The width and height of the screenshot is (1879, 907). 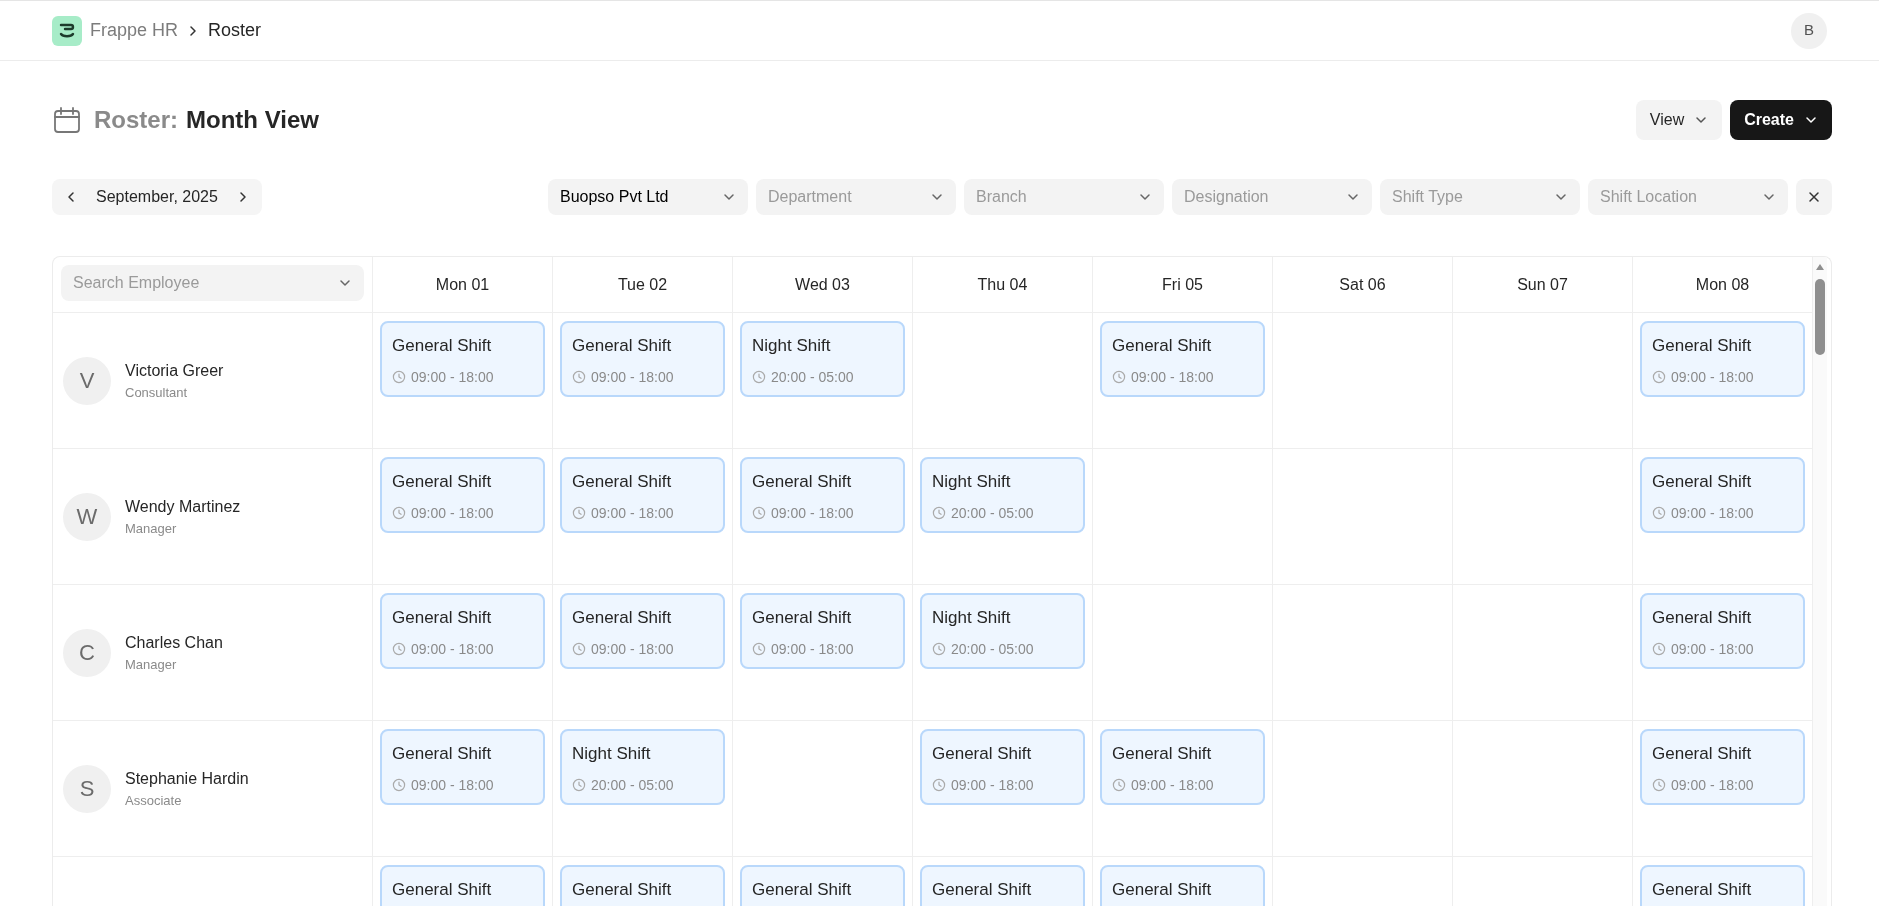 What do you see at coordinates (134, 30) in the screenshot?
I see `breadcrumb-link: Frappe HR` at bounding box center [134, 30].